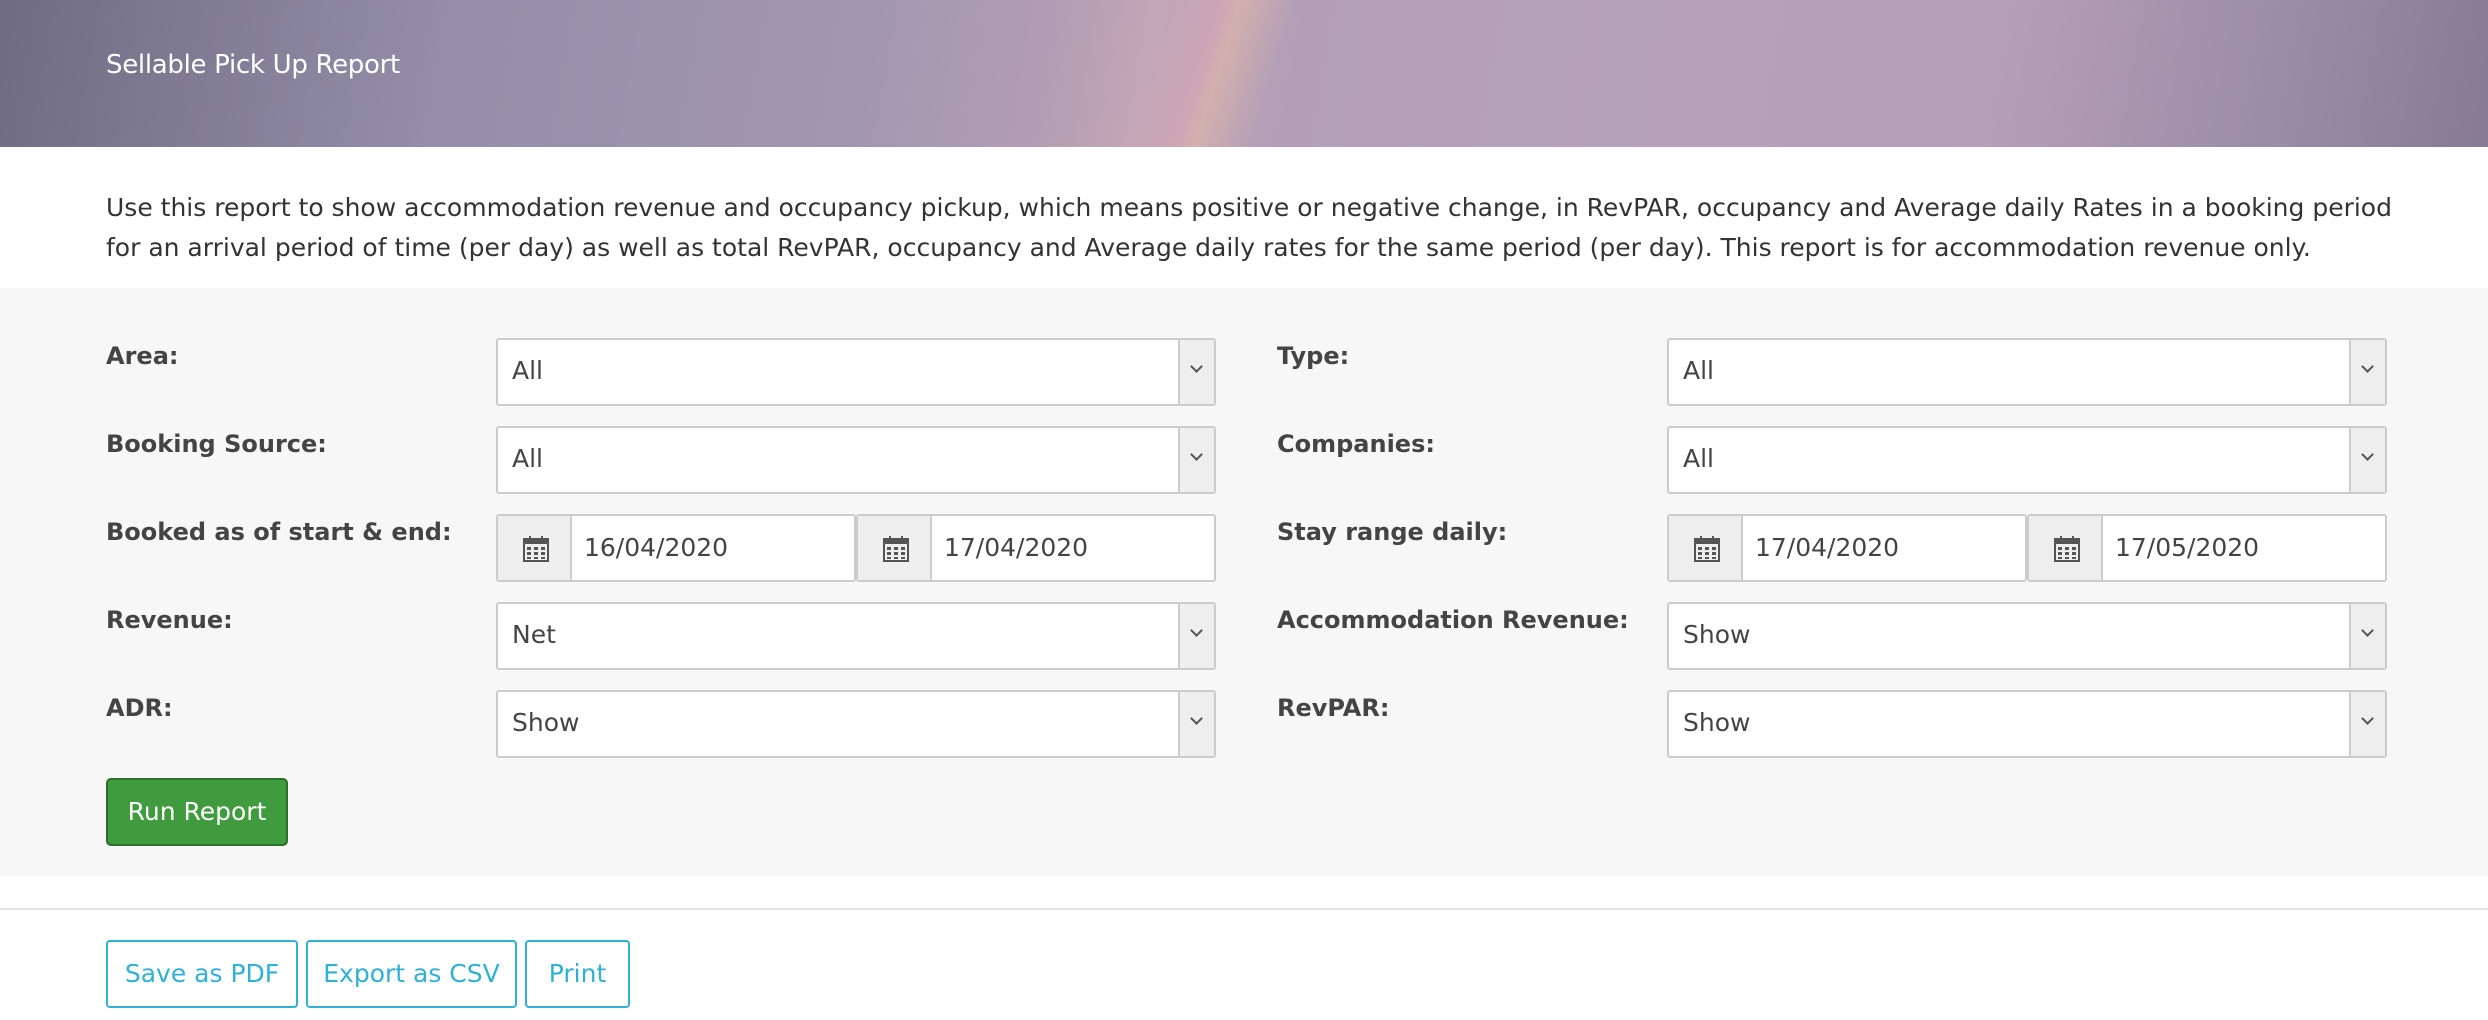 This screenshot has height=1020, width=2488. I want to click on adr-label: ADR:, so click(139, 708).